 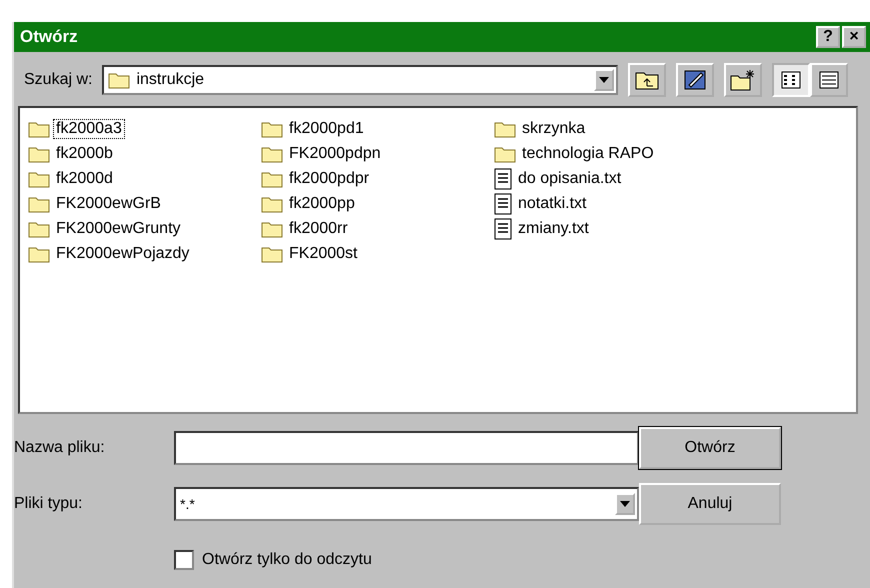 I want to click on window-title: Otwórz, so click(x=49, y=37).